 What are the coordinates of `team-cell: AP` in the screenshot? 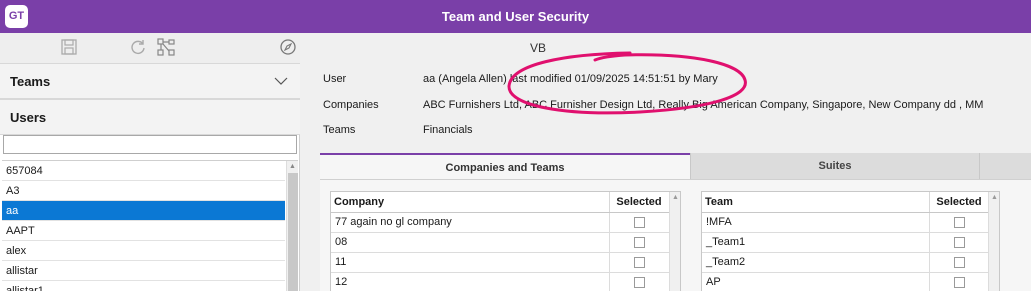 It's located at (816, 281).